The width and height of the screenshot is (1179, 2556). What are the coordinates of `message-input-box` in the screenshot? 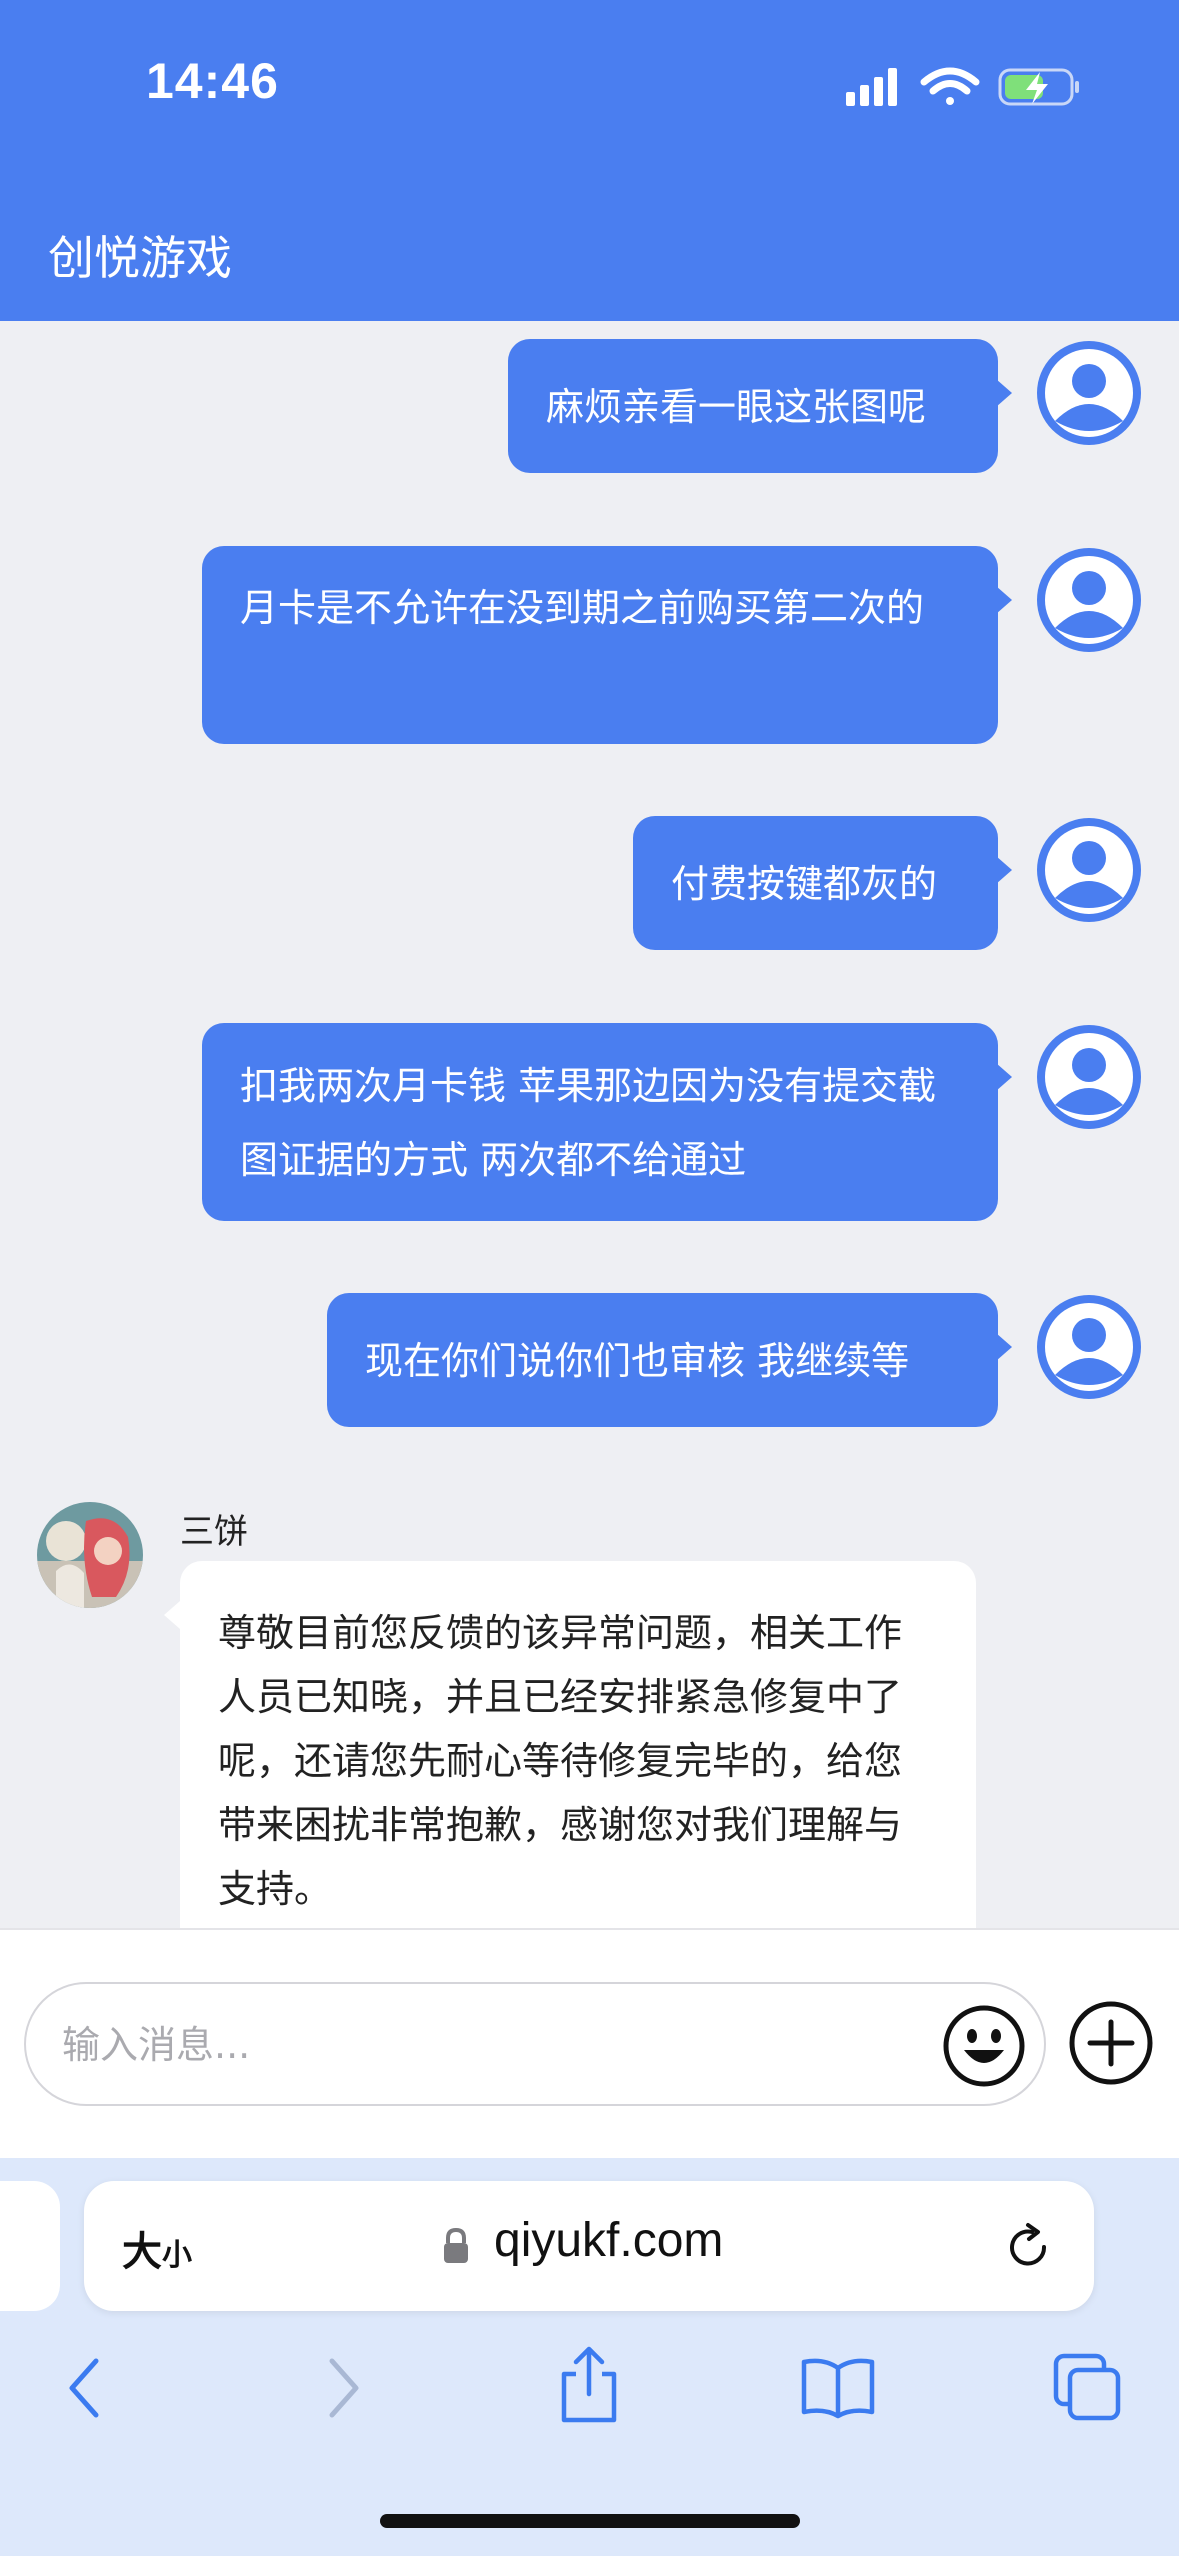 It's located at (535, 2044).